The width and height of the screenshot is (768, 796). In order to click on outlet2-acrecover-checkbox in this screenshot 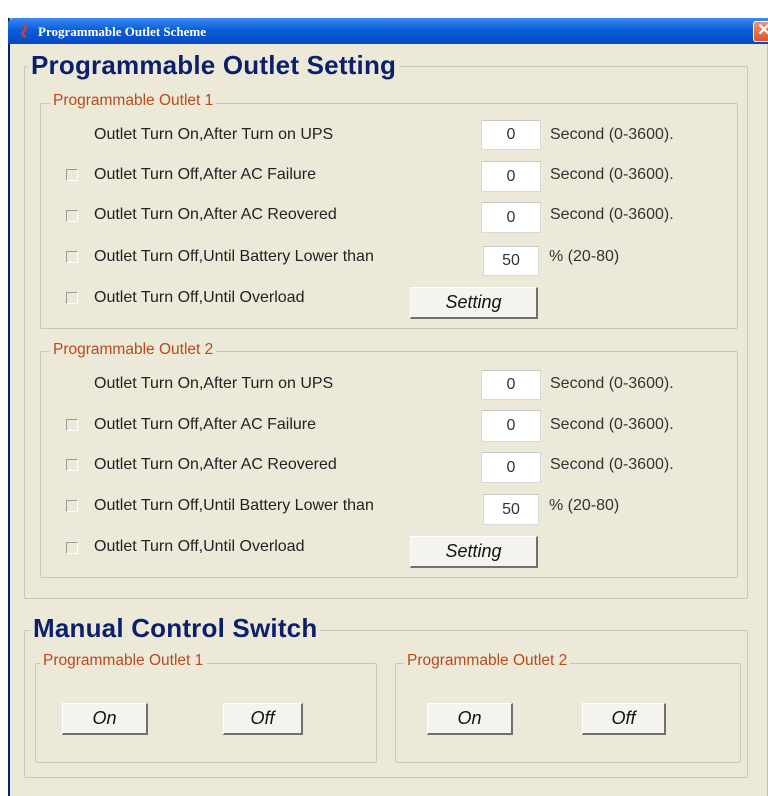, I will do `click(72, 465)`.